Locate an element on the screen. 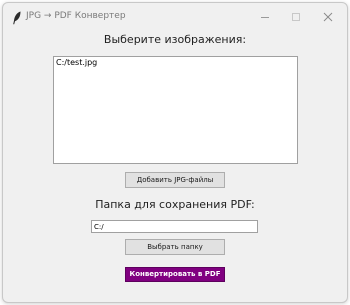 The image size is (350, 305). output-folder-heading: Папка для сохранения PDF: is located at coordinates (175, 204).